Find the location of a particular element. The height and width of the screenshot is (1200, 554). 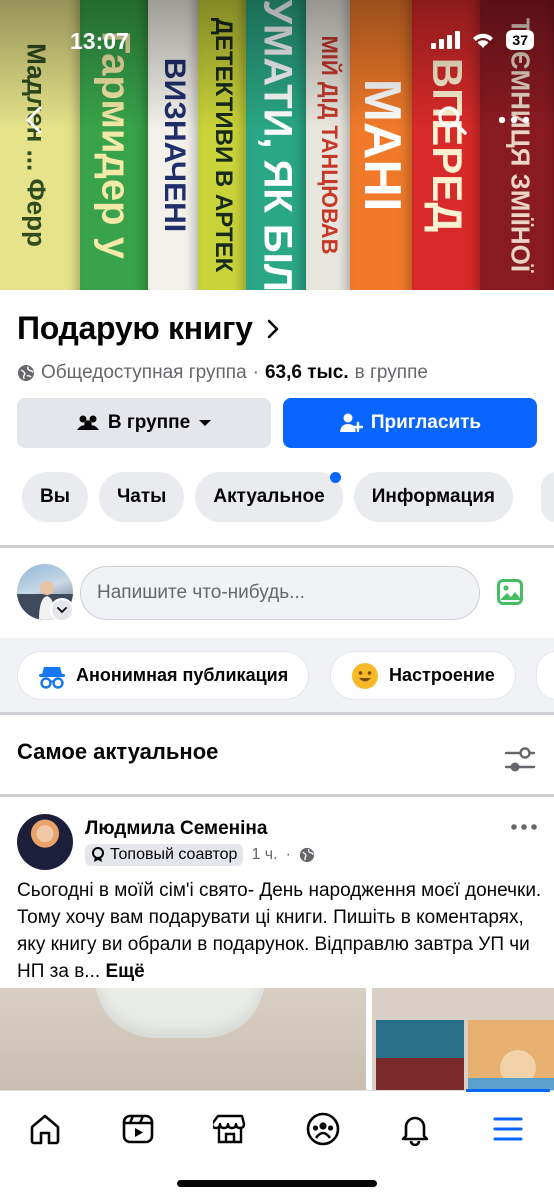

wifi-icon is located at coordinates (483, 40).